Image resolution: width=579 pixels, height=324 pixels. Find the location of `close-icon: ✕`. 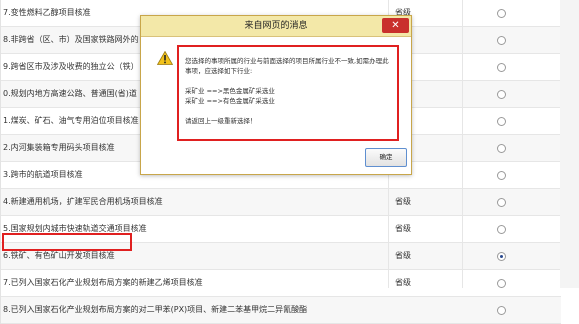

close-icon: ✕ is located at coordinates (395, 25).